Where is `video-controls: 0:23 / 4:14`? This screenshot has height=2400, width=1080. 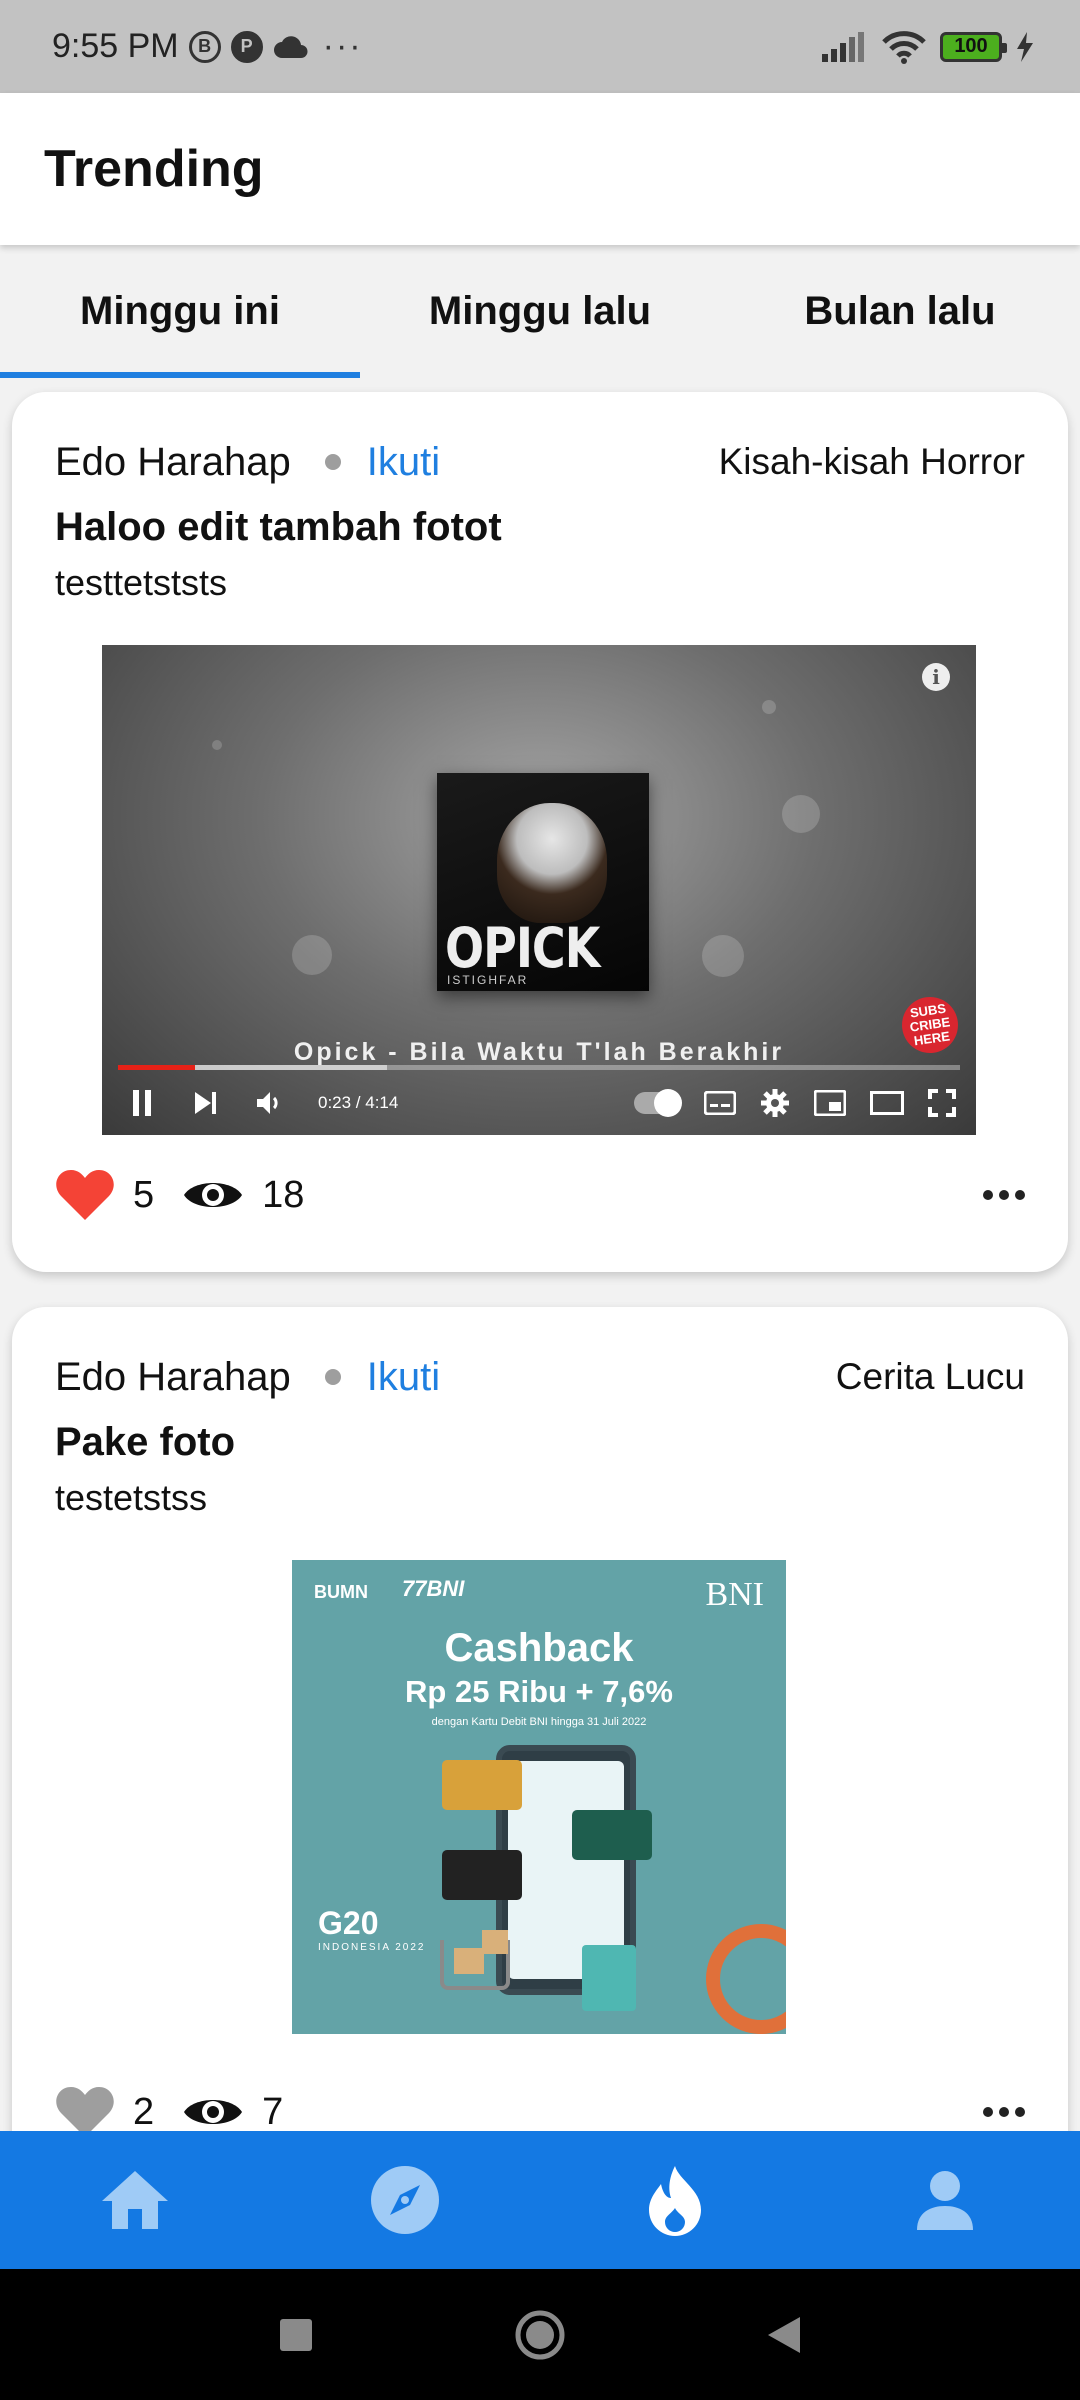 video-controls: 0:23 / 4:14 is located at coordinates (539, 1103).